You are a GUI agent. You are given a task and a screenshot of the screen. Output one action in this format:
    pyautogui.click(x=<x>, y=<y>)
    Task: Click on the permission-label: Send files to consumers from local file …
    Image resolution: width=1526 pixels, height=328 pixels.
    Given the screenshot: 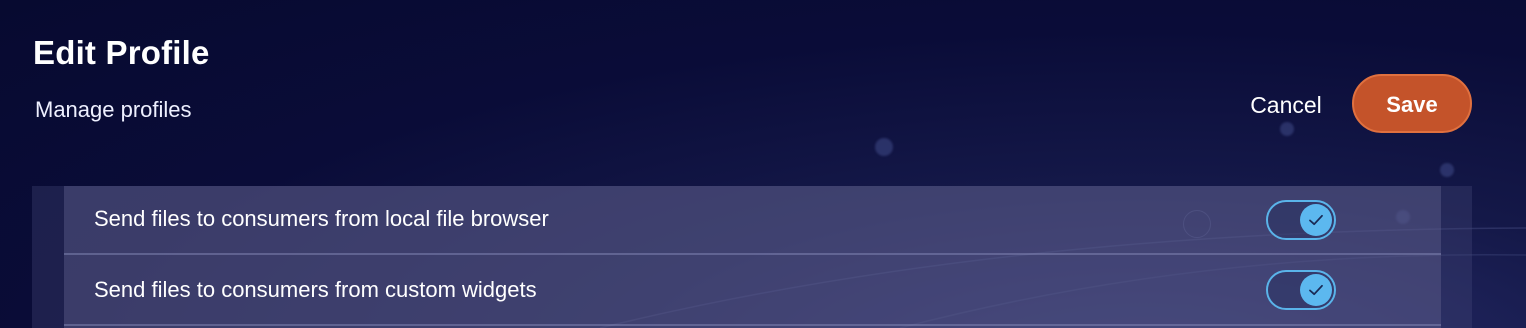 What is the action you would take?
    pyautogui.click(x=321, y=218)
    